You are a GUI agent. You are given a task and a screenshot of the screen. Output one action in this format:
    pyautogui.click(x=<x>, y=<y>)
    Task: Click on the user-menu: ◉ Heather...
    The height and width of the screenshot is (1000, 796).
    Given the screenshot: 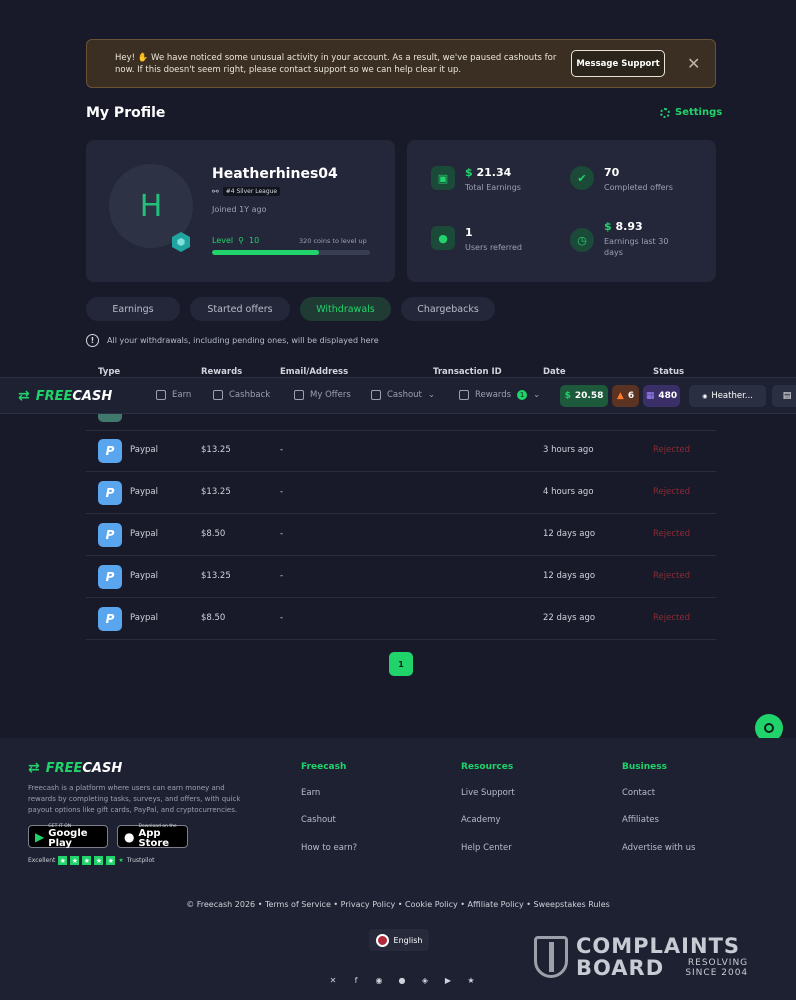 What is the action you would take?
    pyautogui.click(x=727, y=396)
    